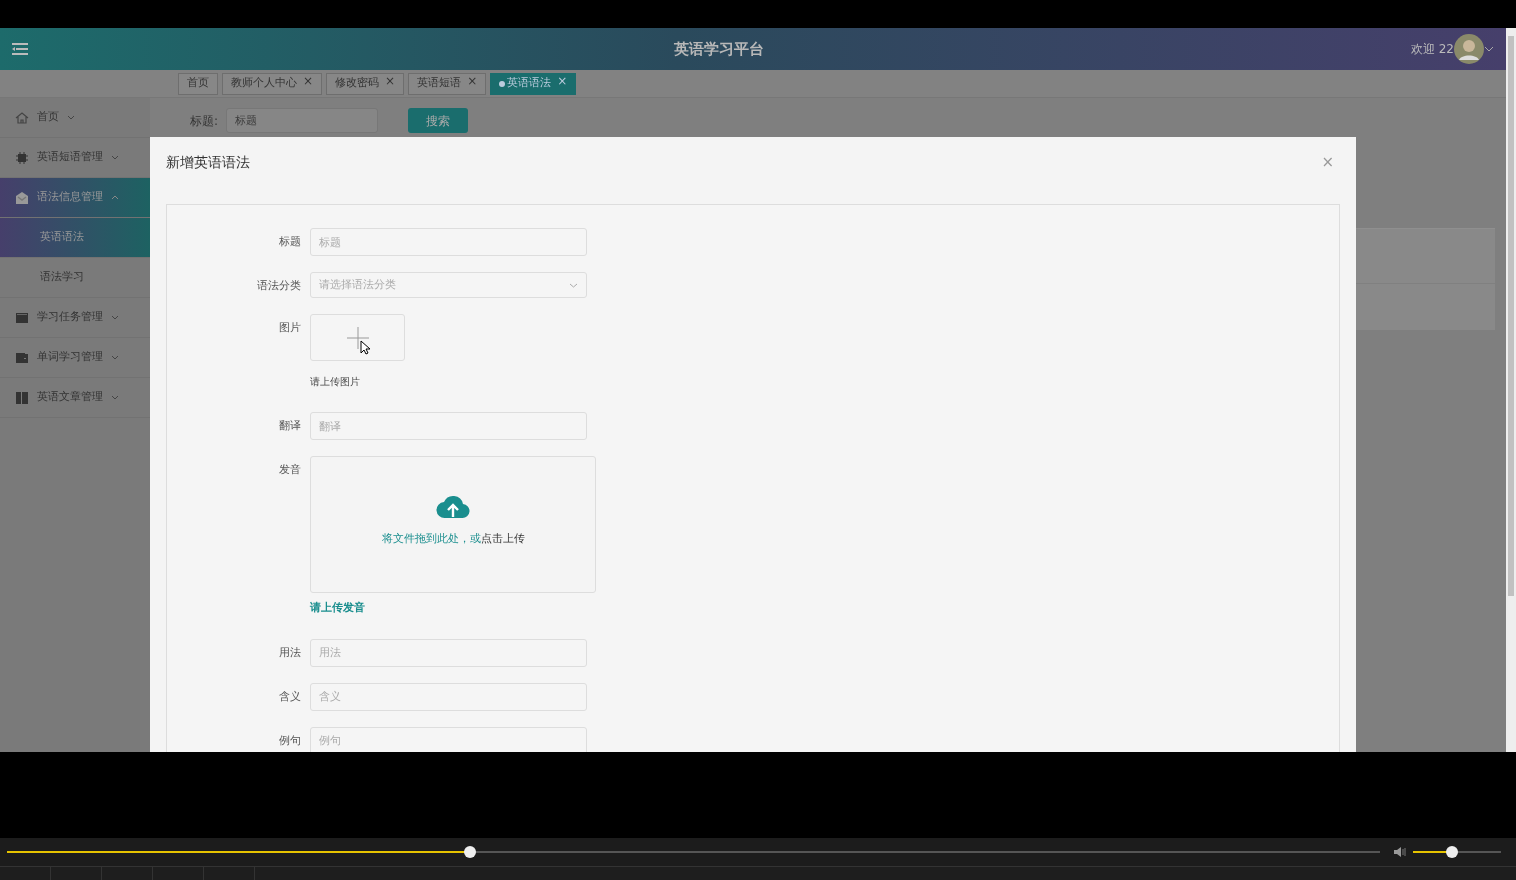  Describe the element at coordinates (448, 242) in the screenshot. I see `input-field: 标题` at that location.